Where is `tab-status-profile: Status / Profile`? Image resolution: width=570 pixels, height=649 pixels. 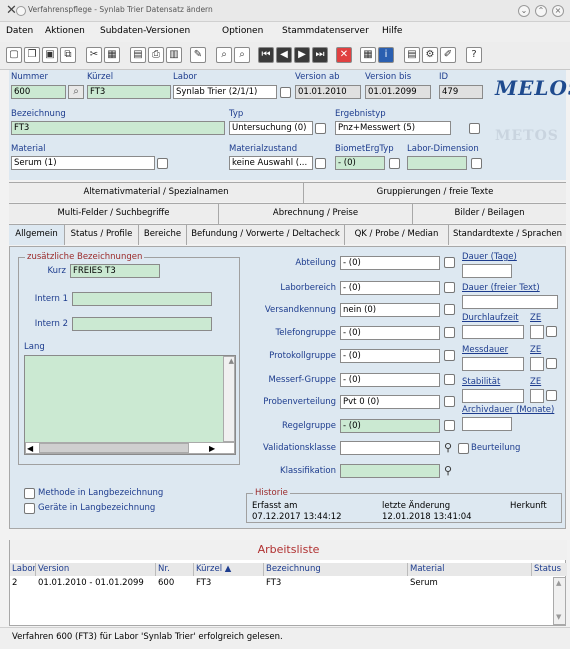 tab-status-profile: Status / Profile is located at coordinates (102, 235).